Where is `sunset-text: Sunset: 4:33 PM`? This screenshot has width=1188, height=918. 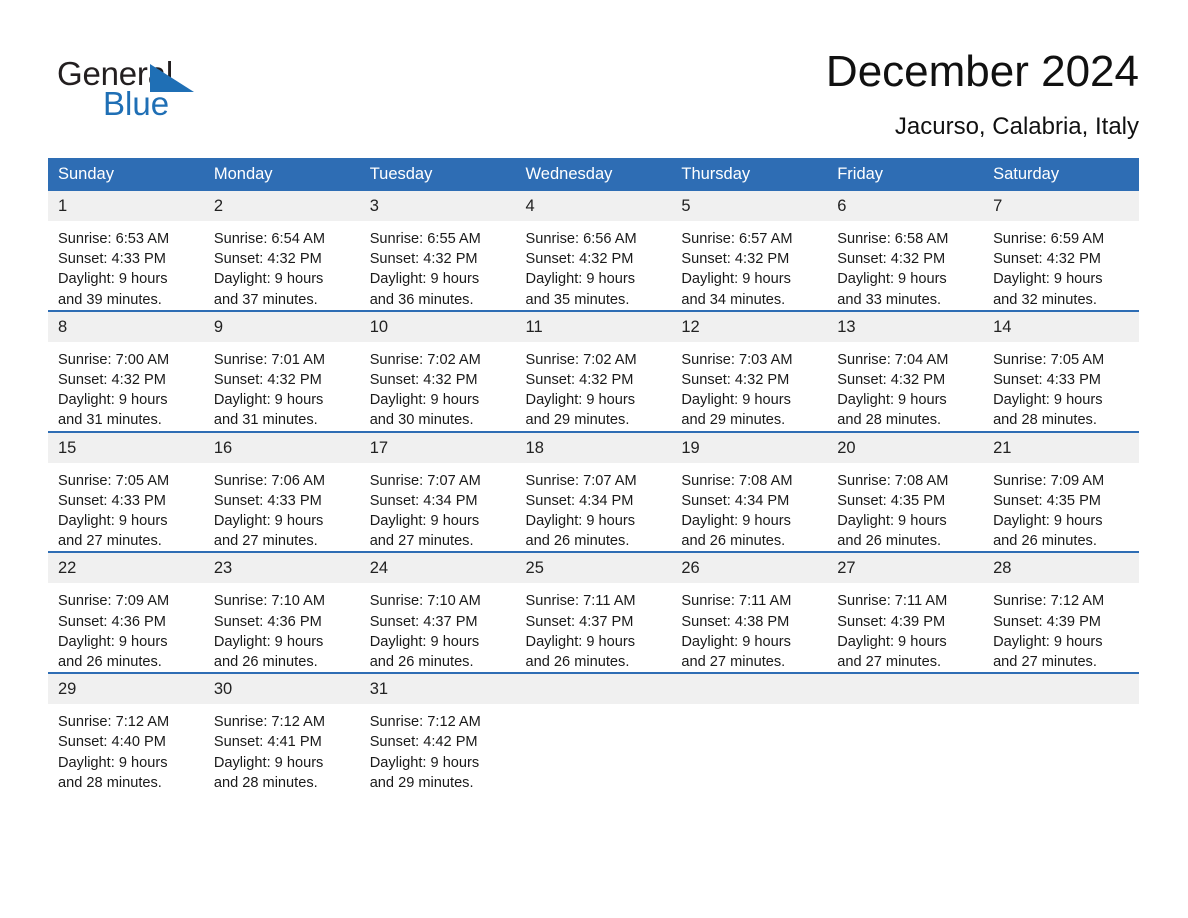
sunset-text: Sunset: 4:33 PM is located at coordinates (1047, 380).